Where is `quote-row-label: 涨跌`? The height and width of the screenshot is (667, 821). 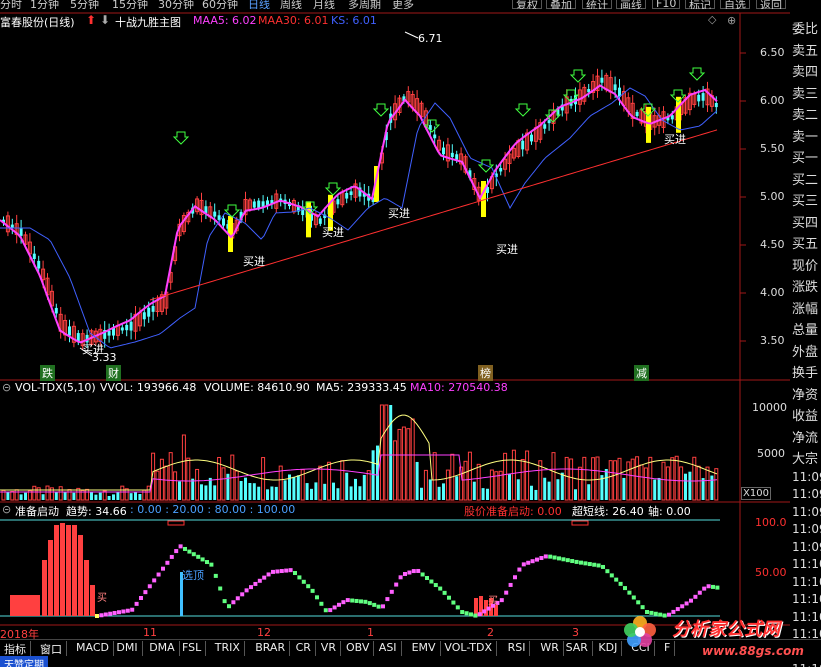 quote-row-label: 涨跌 is located at coordinates (805, 287).